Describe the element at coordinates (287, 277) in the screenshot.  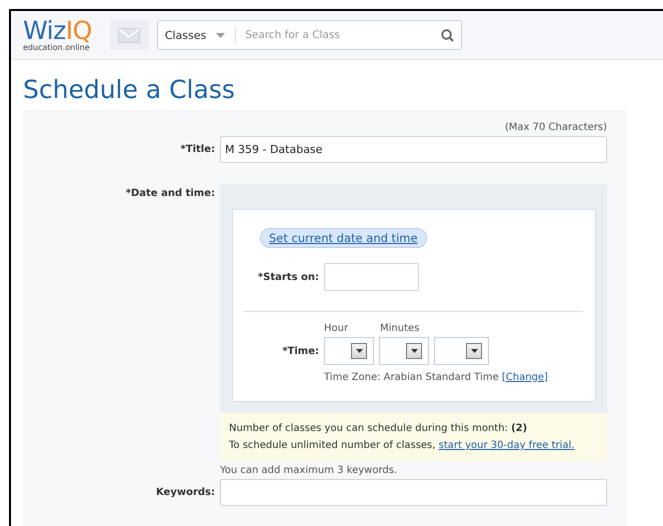
I see `starts-label: *Starts on:` at that location.